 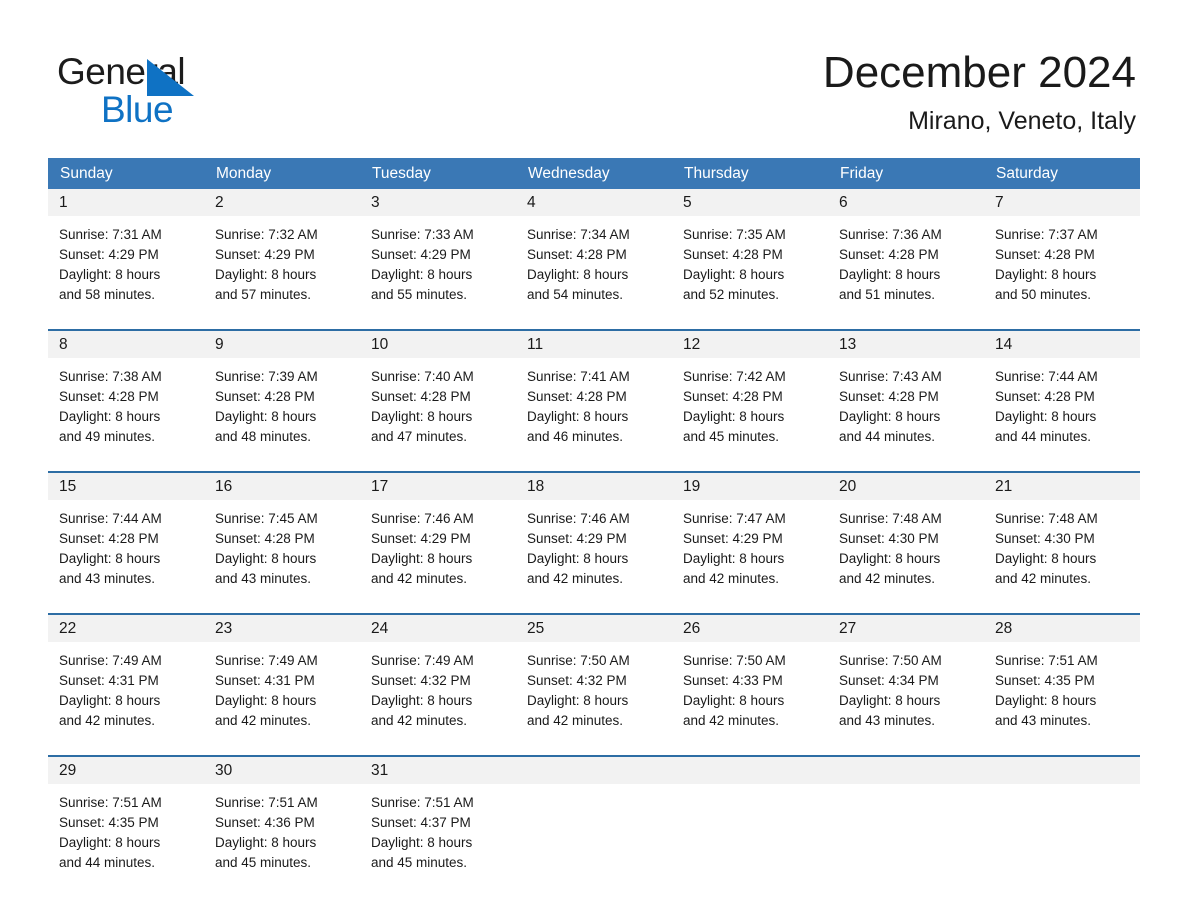 What do you see at coordinates (401, 173) in the screenshot?
I see `weekday-header-tuesday: Tuesday` at bounding box center [401, 173].